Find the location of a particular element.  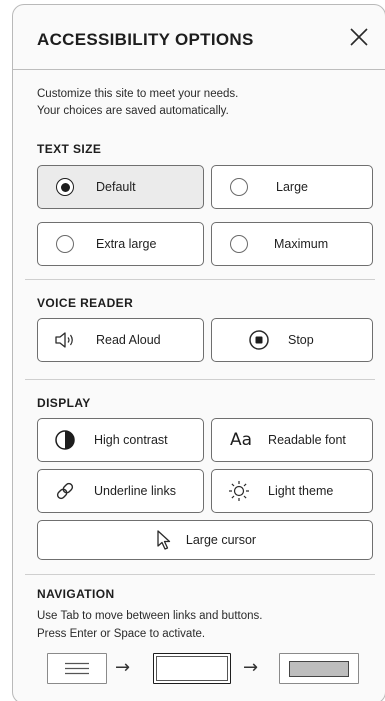

large-cursor-label: Large cursor is located at coordinates (221, 540).